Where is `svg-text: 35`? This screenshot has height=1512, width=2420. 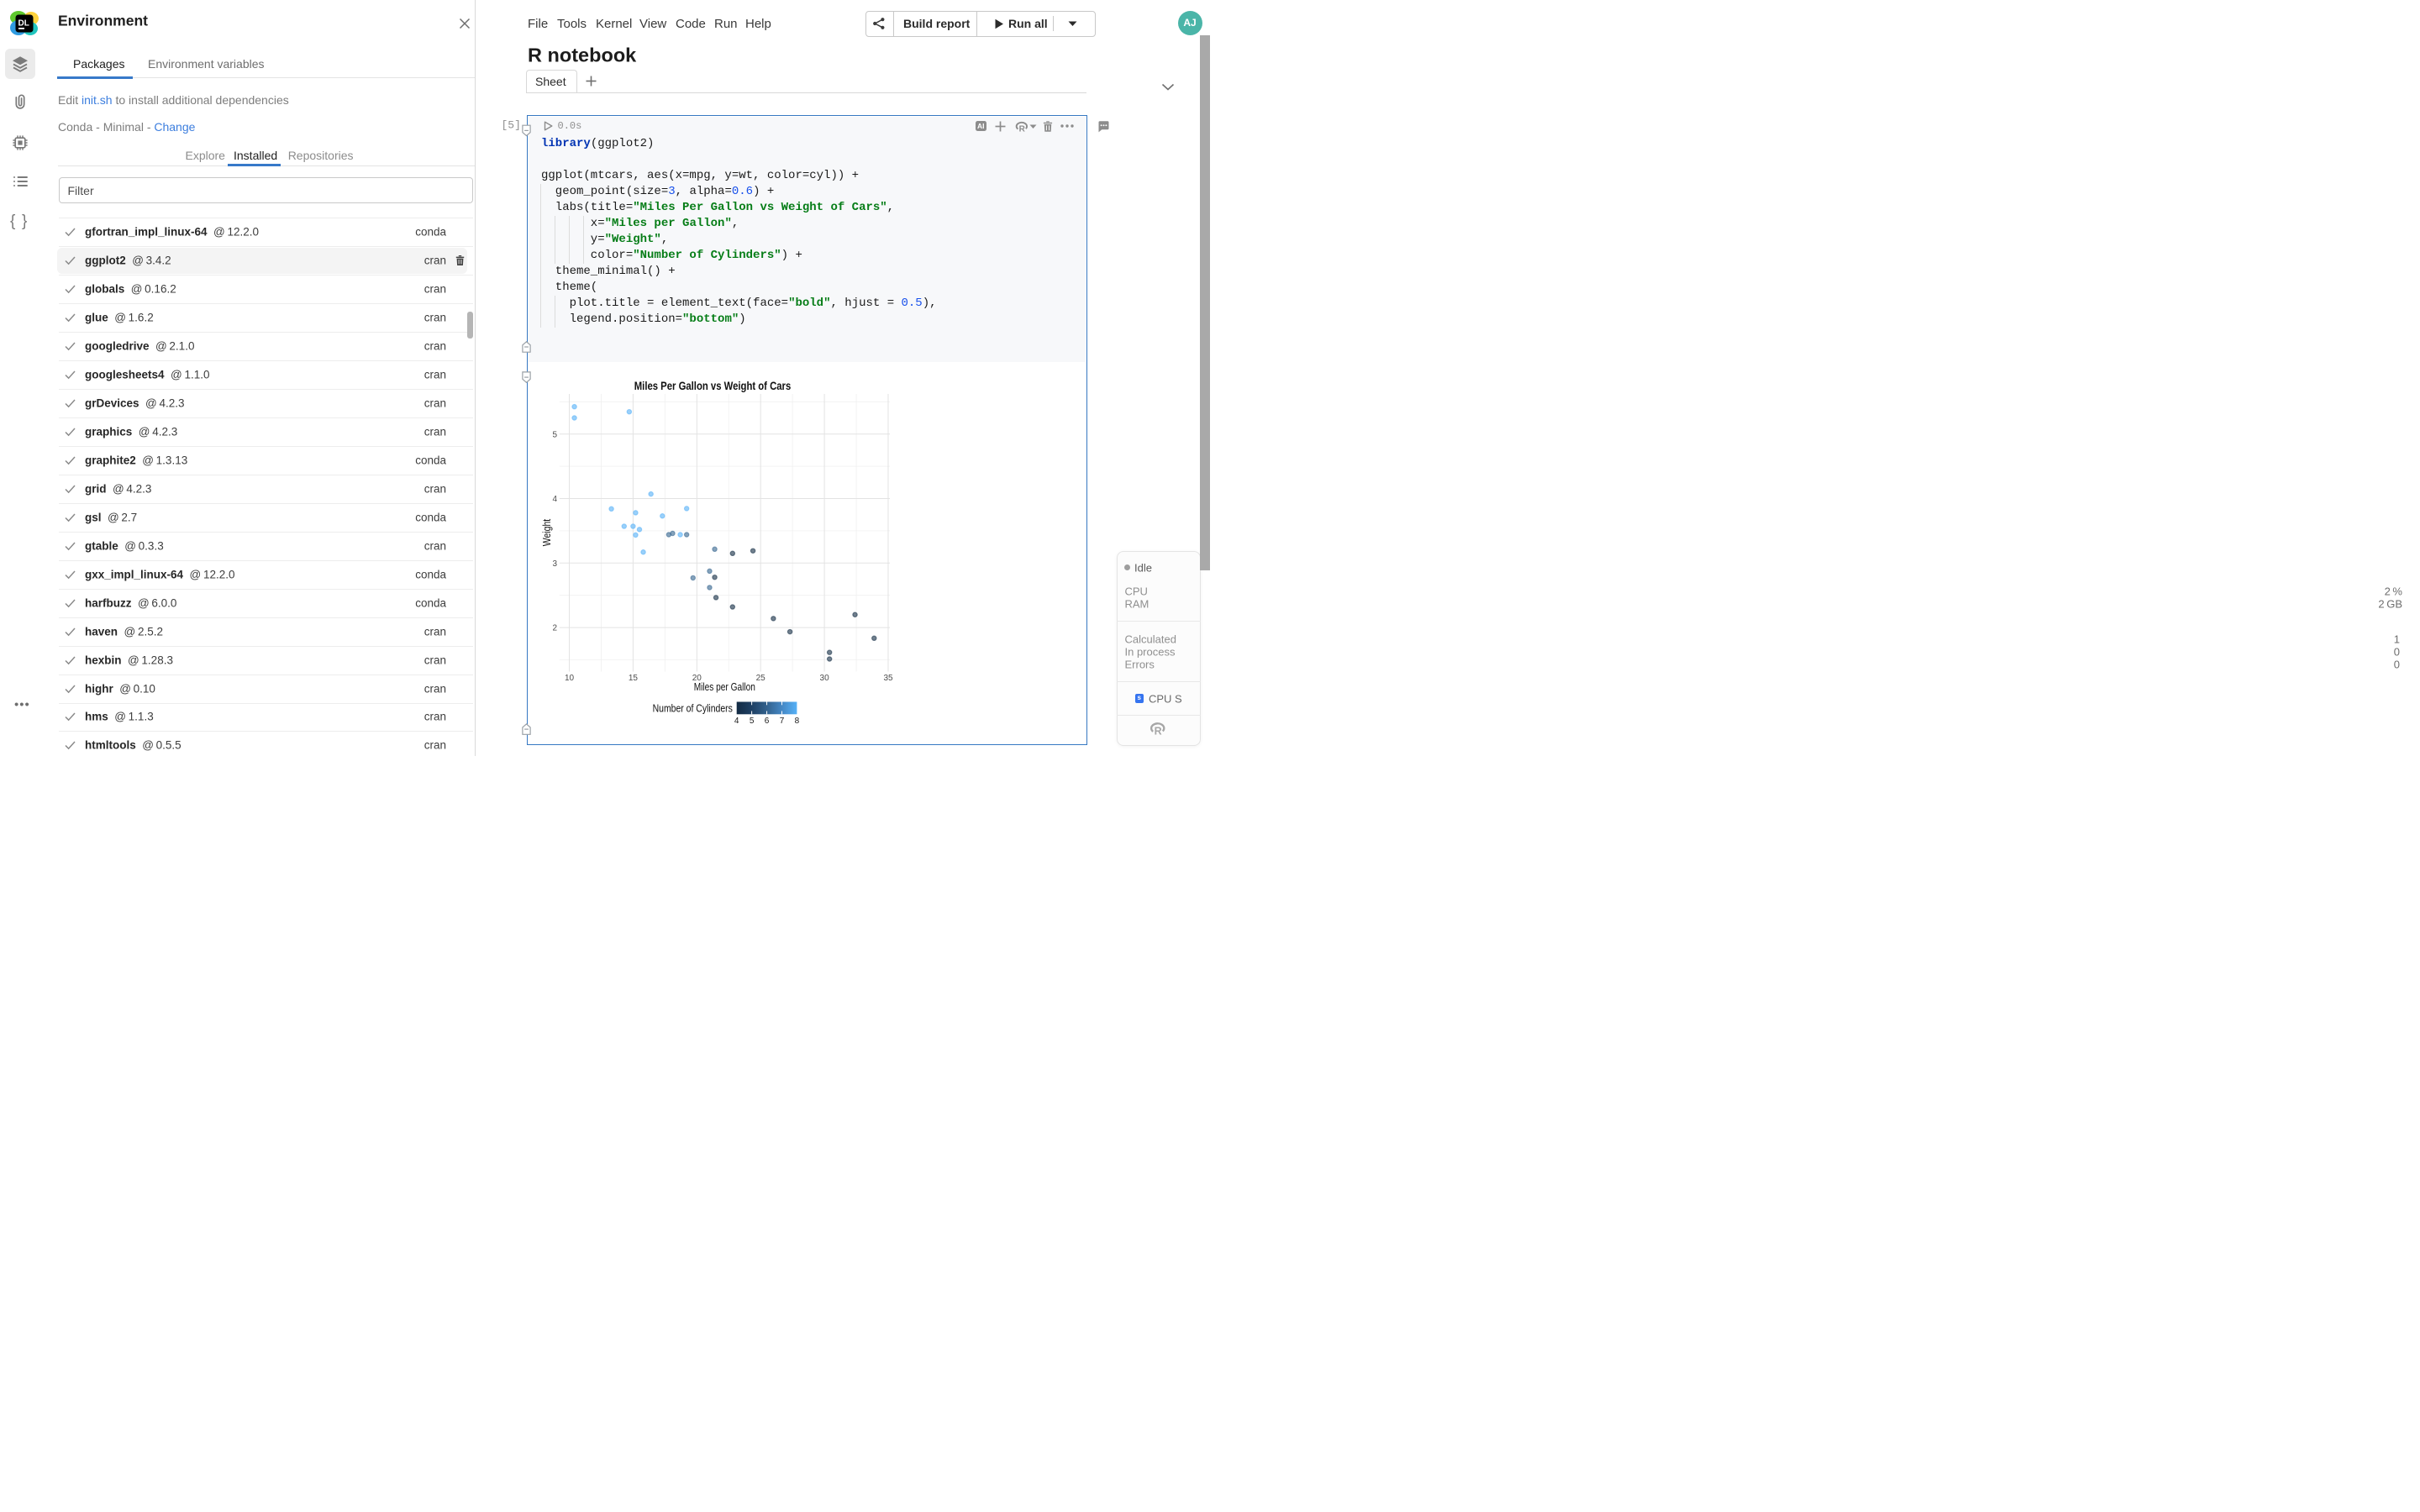
svg-text: 35 is located at coordinates (888, 678).